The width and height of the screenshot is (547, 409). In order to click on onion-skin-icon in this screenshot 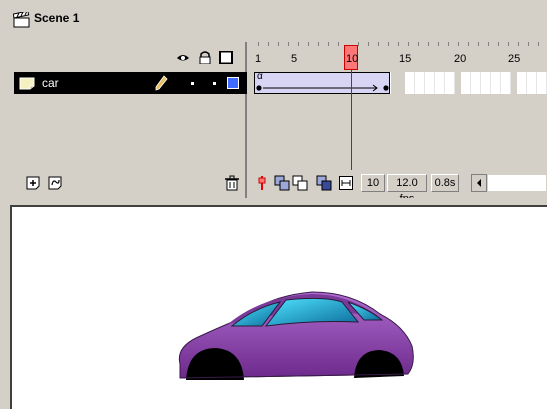, I will do `click(282, 183)`.